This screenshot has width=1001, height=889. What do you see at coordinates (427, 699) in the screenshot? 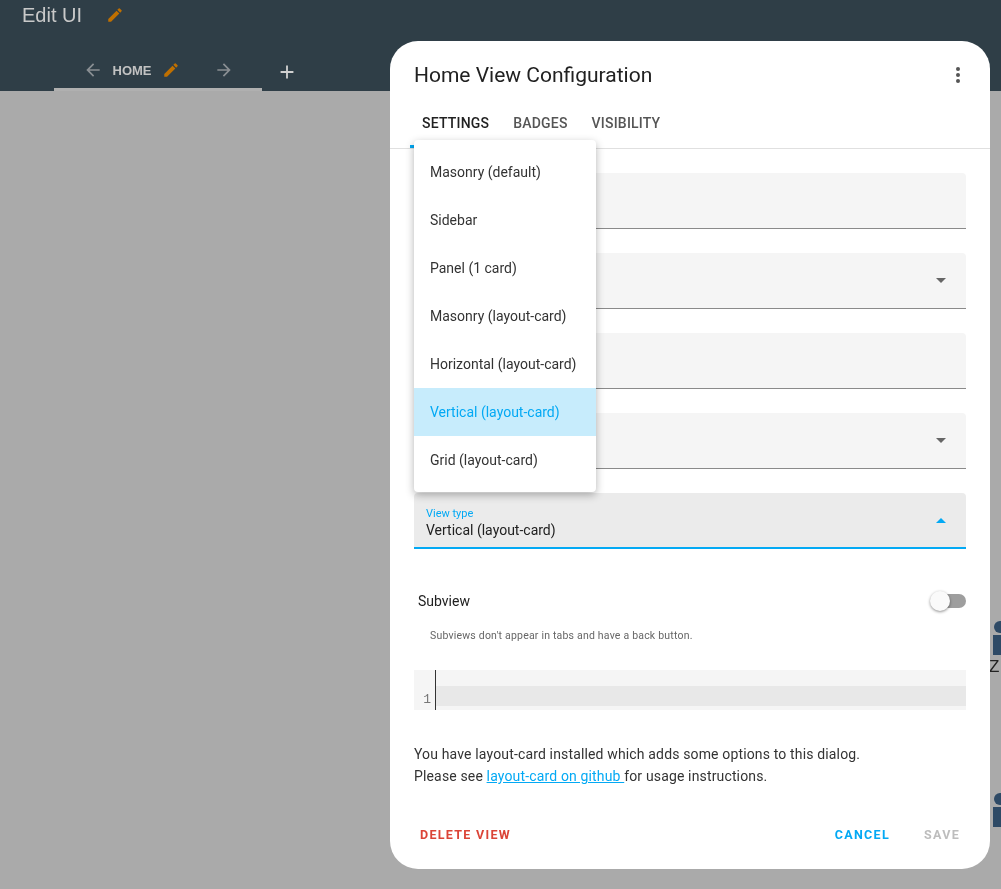
I see `line-number: 1` at bounding box center [427, 699].